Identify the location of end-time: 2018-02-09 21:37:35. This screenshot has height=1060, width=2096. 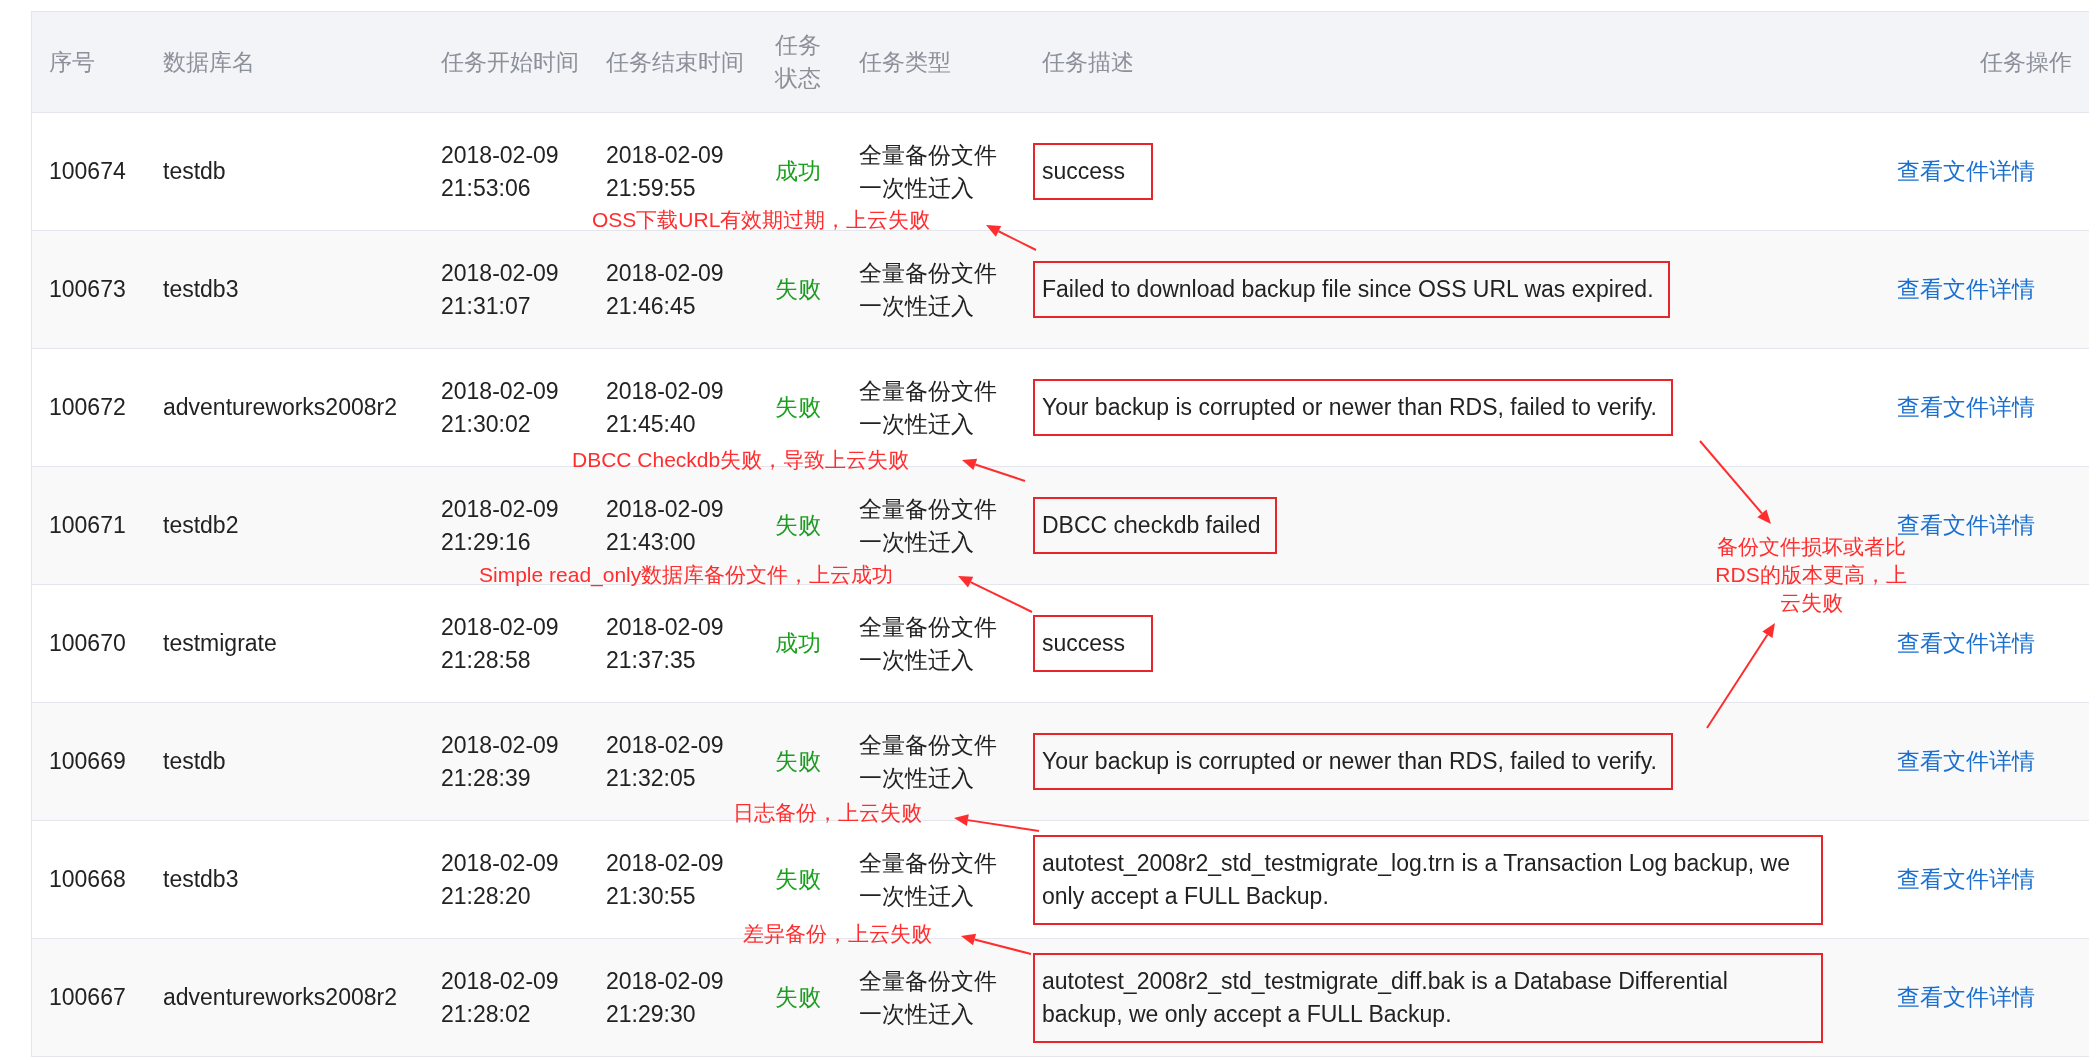
(665, 643).